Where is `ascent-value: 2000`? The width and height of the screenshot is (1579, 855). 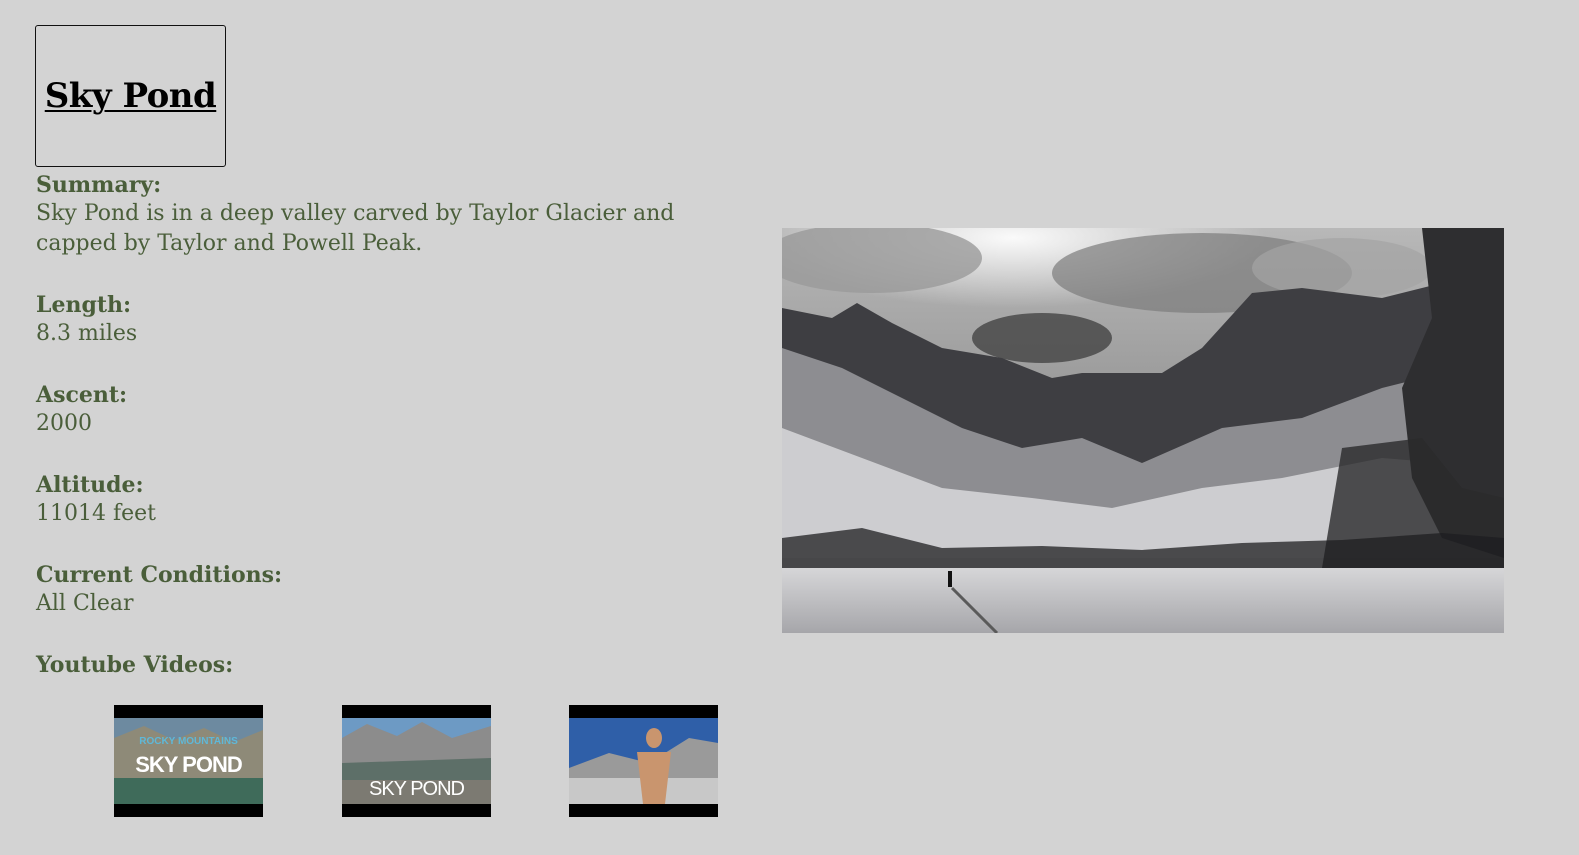 ascent-value: 2000 is located at coordinates (64, 423).